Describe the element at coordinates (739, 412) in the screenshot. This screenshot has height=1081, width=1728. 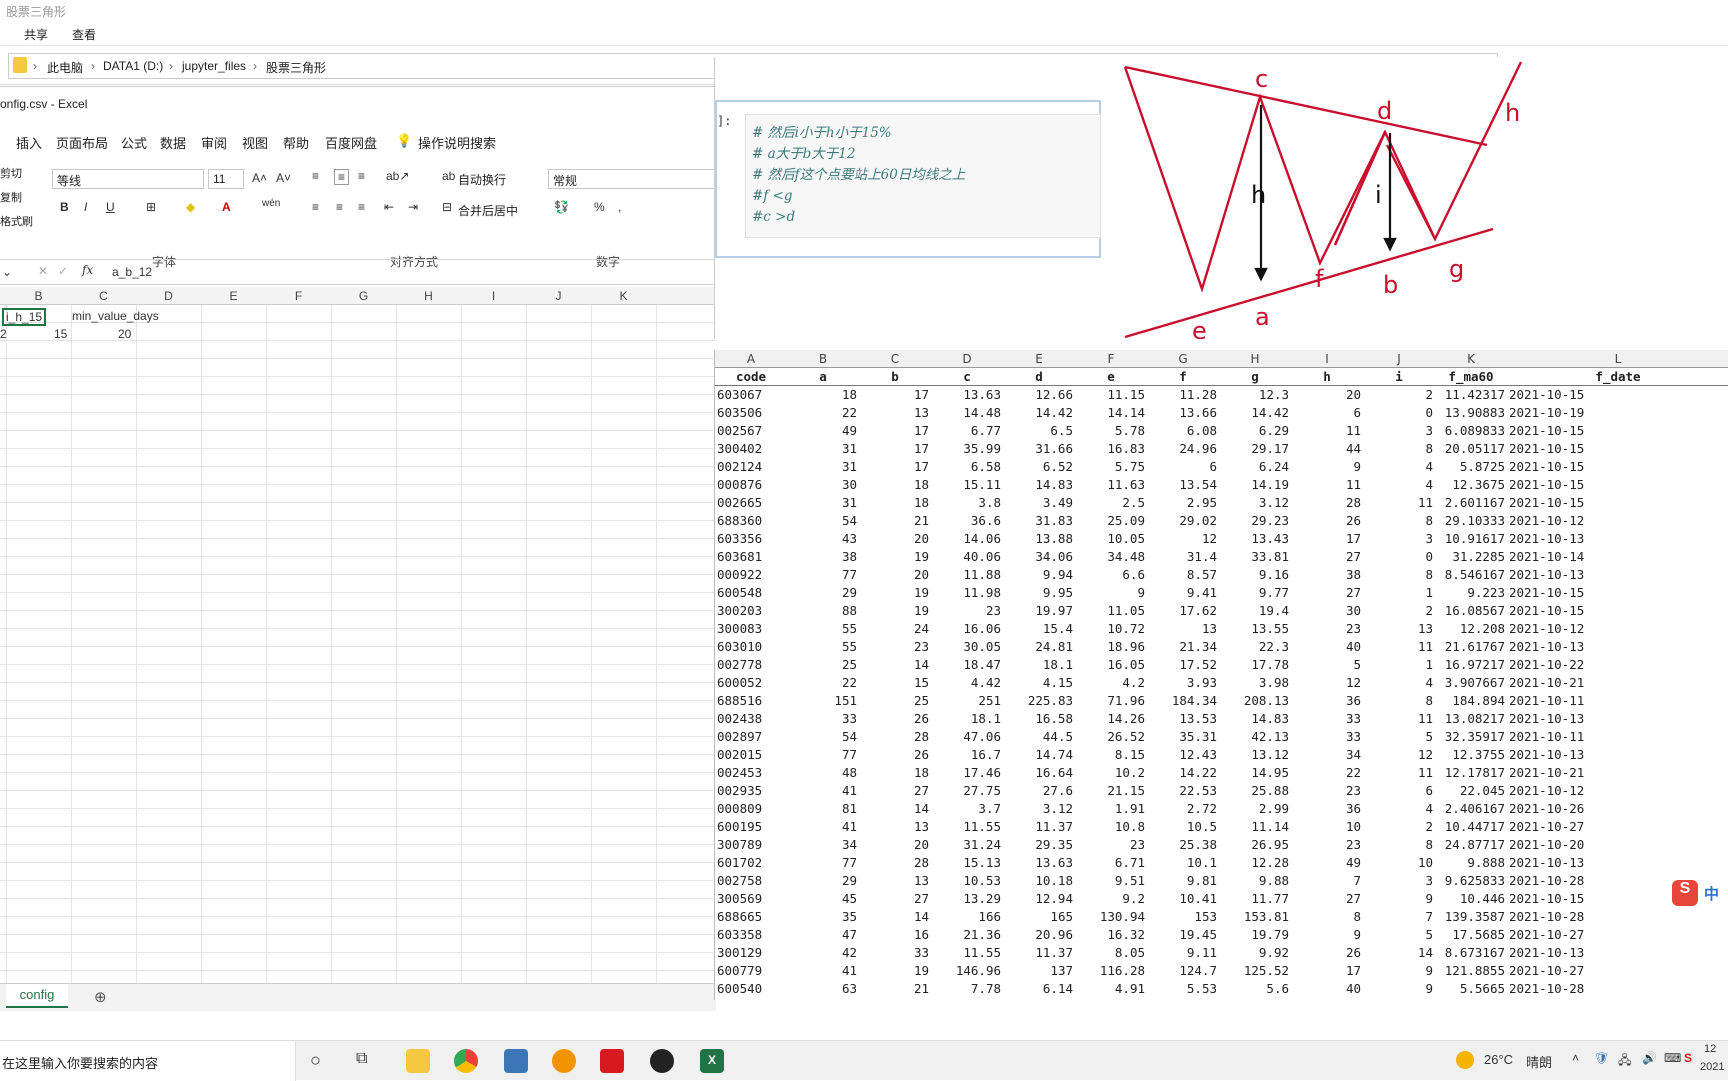
I see `table-cell: 603506` at that location.